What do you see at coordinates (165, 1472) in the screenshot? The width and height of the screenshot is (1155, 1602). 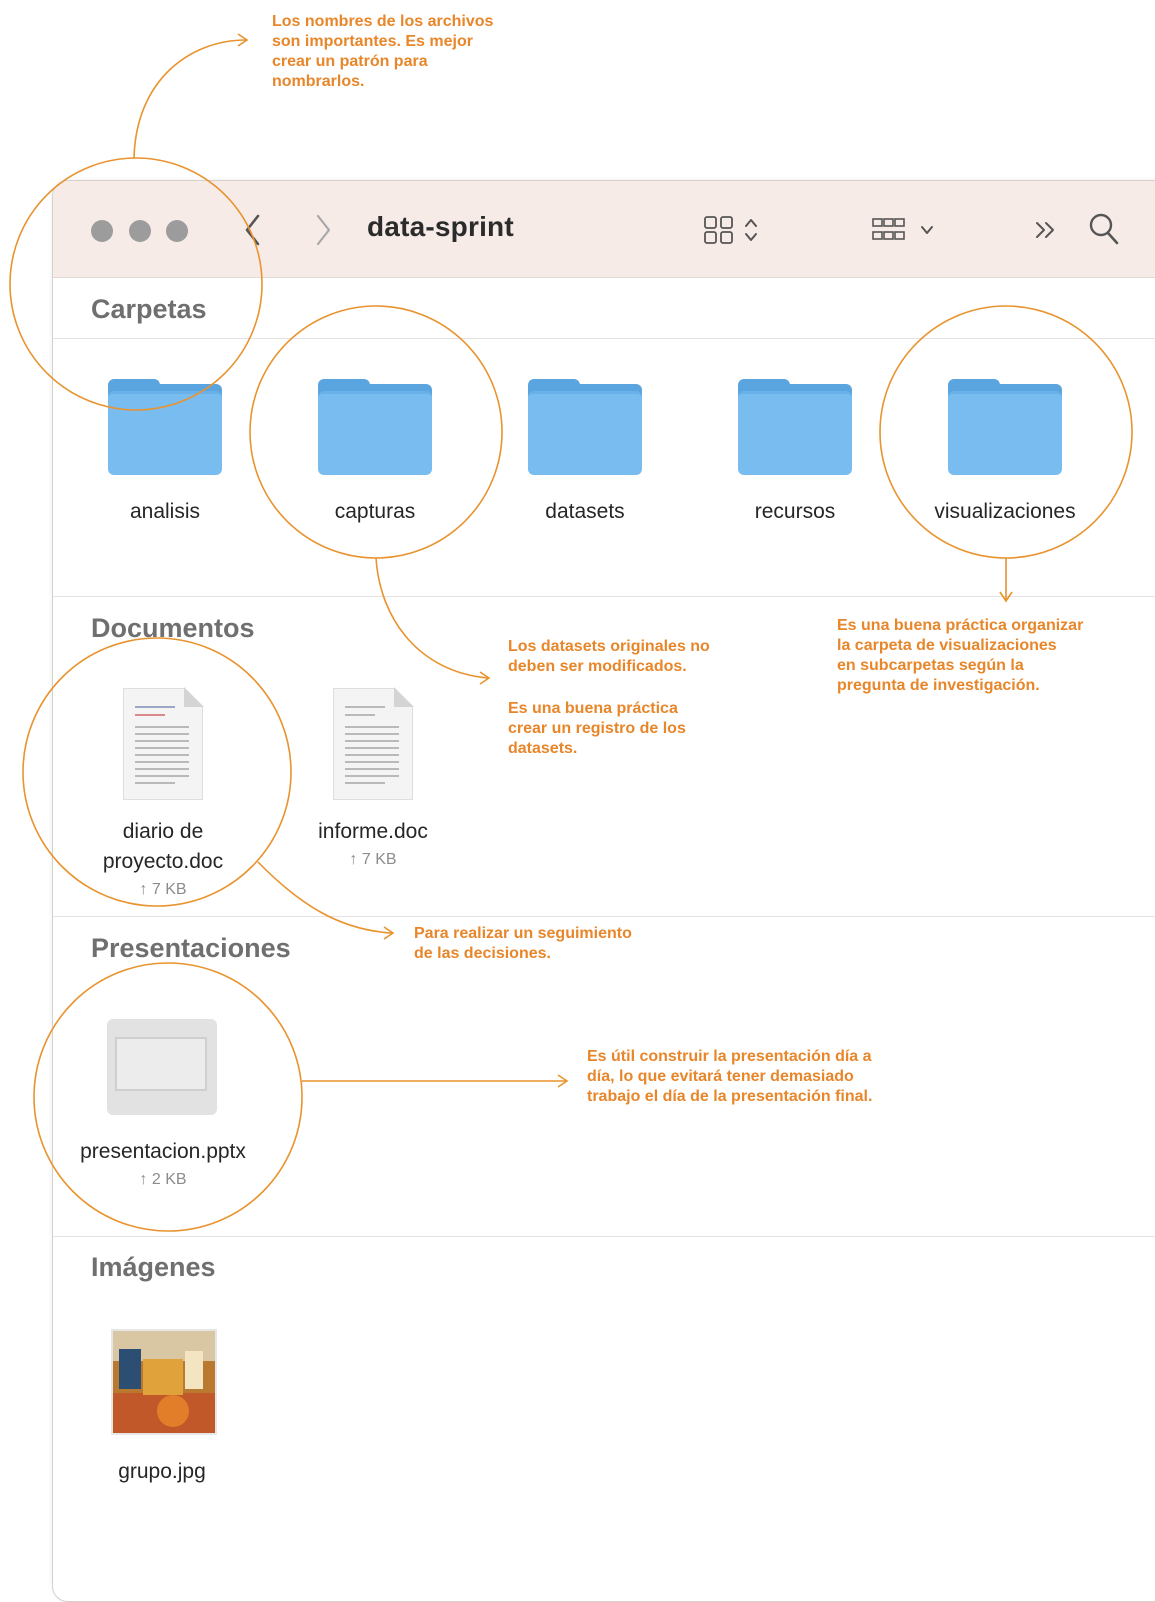 I see `image-label: grupo.jpg` at bounding box center [165, 1472].